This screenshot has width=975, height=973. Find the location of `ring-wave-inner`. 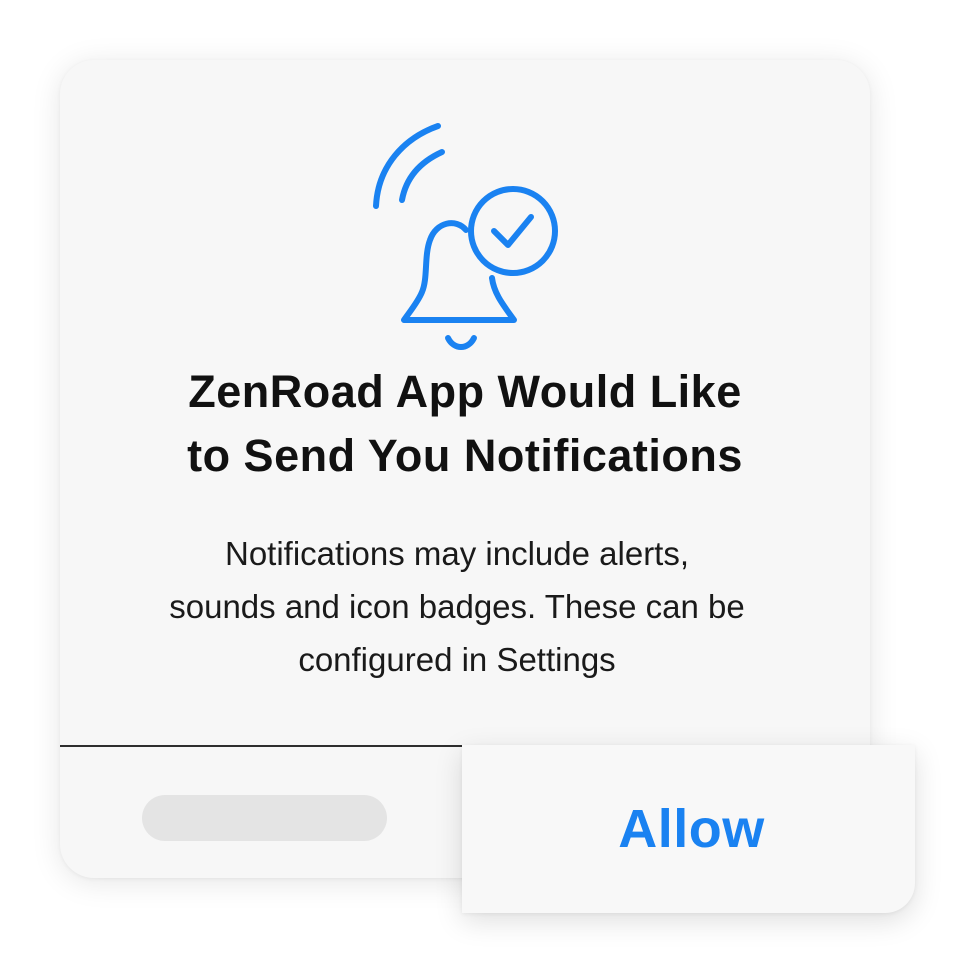

ring-wave-inner is located at coordinates (422, 176).